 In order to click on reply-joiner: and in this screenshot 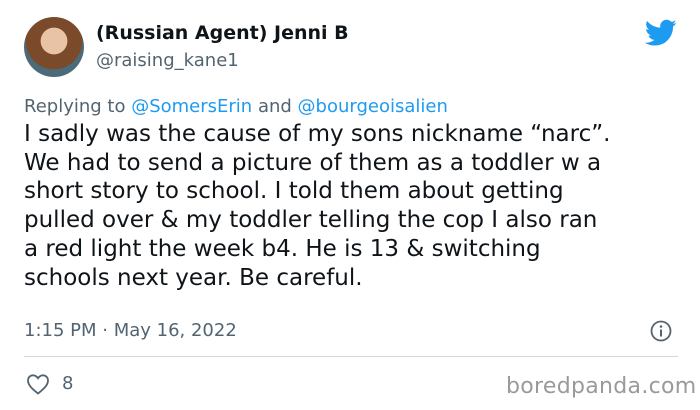, I will do `click(275, 106)`.